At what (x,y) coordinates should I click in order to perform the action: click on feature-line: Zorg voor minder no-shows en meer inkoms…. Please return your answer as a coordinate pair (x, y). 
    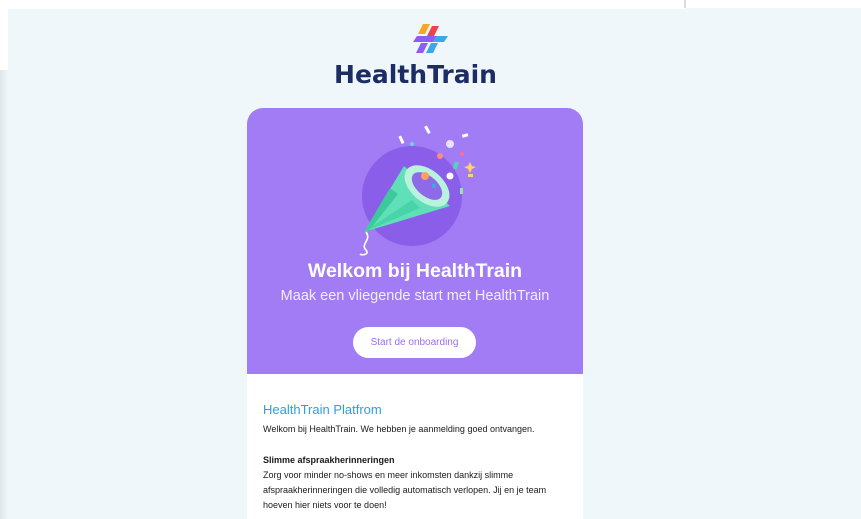
    Looking at the image, I should click on (388, 475).